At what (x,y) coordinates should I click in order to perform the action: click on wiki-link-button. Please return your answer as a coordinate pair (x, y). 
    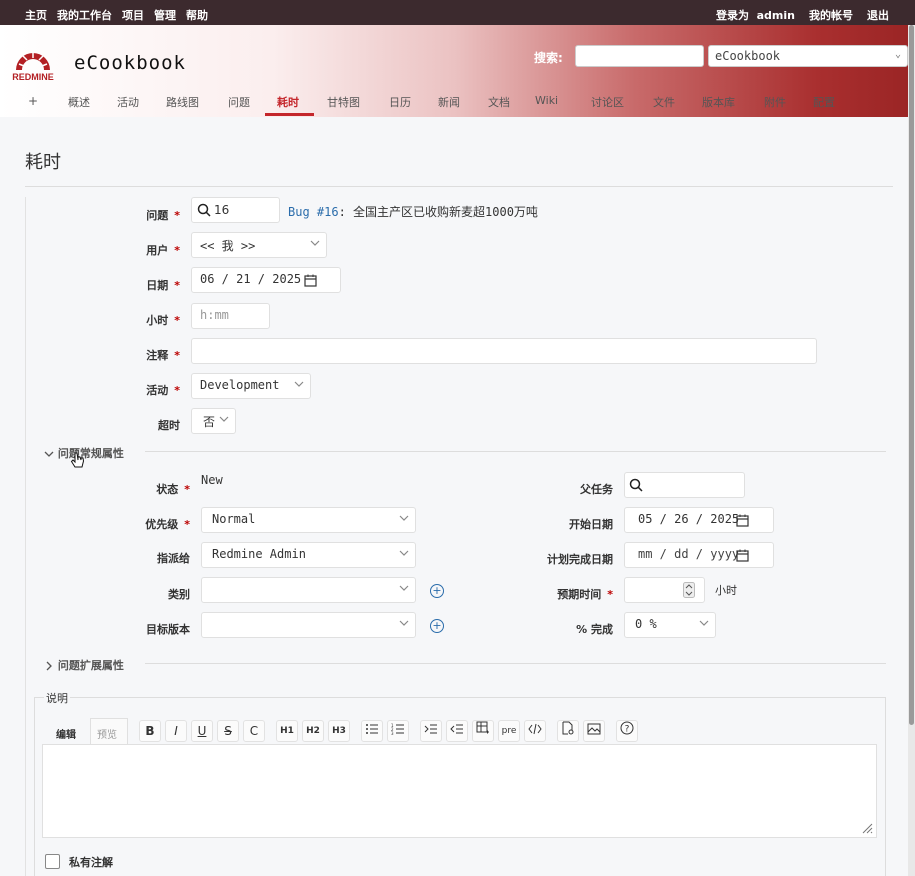
    Looking at the image, I should click on (568, 731).